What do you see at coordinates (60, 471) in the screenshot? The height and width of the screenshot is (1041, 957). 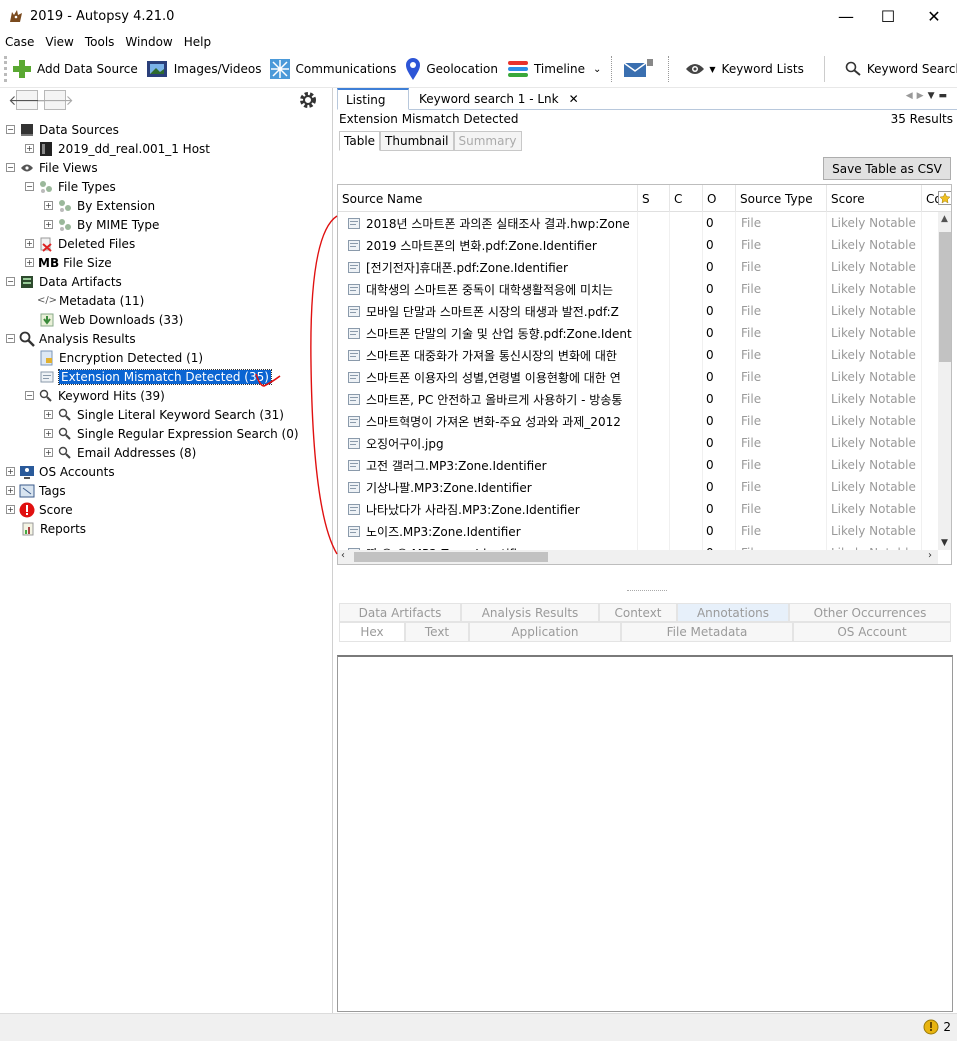 I see `tree-node-os-accounts: + OS Accounts` at bounding box center [60, 471].